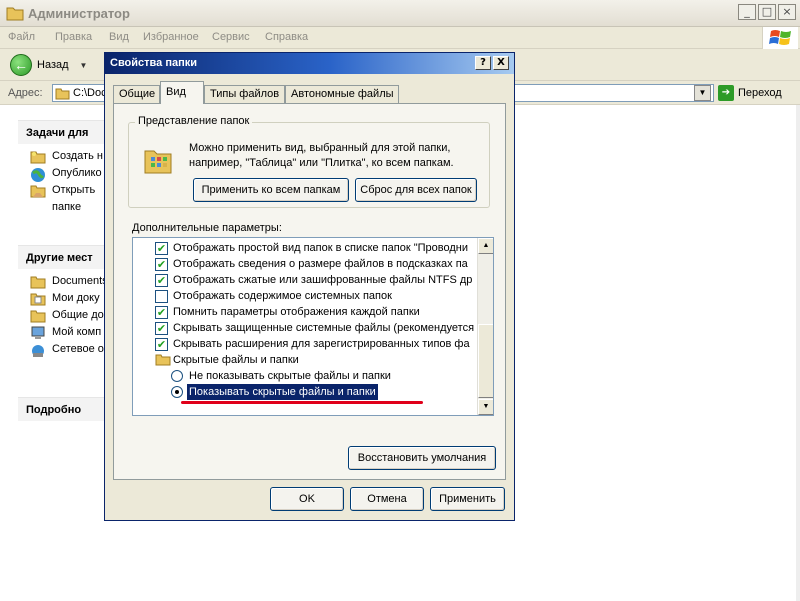 The image size is (800, 601). What do you see at coordinates (400, 13) in the screenshot?
I see `main-titlebar: Администратор _ □ ×` at bounding box center [400, 13].